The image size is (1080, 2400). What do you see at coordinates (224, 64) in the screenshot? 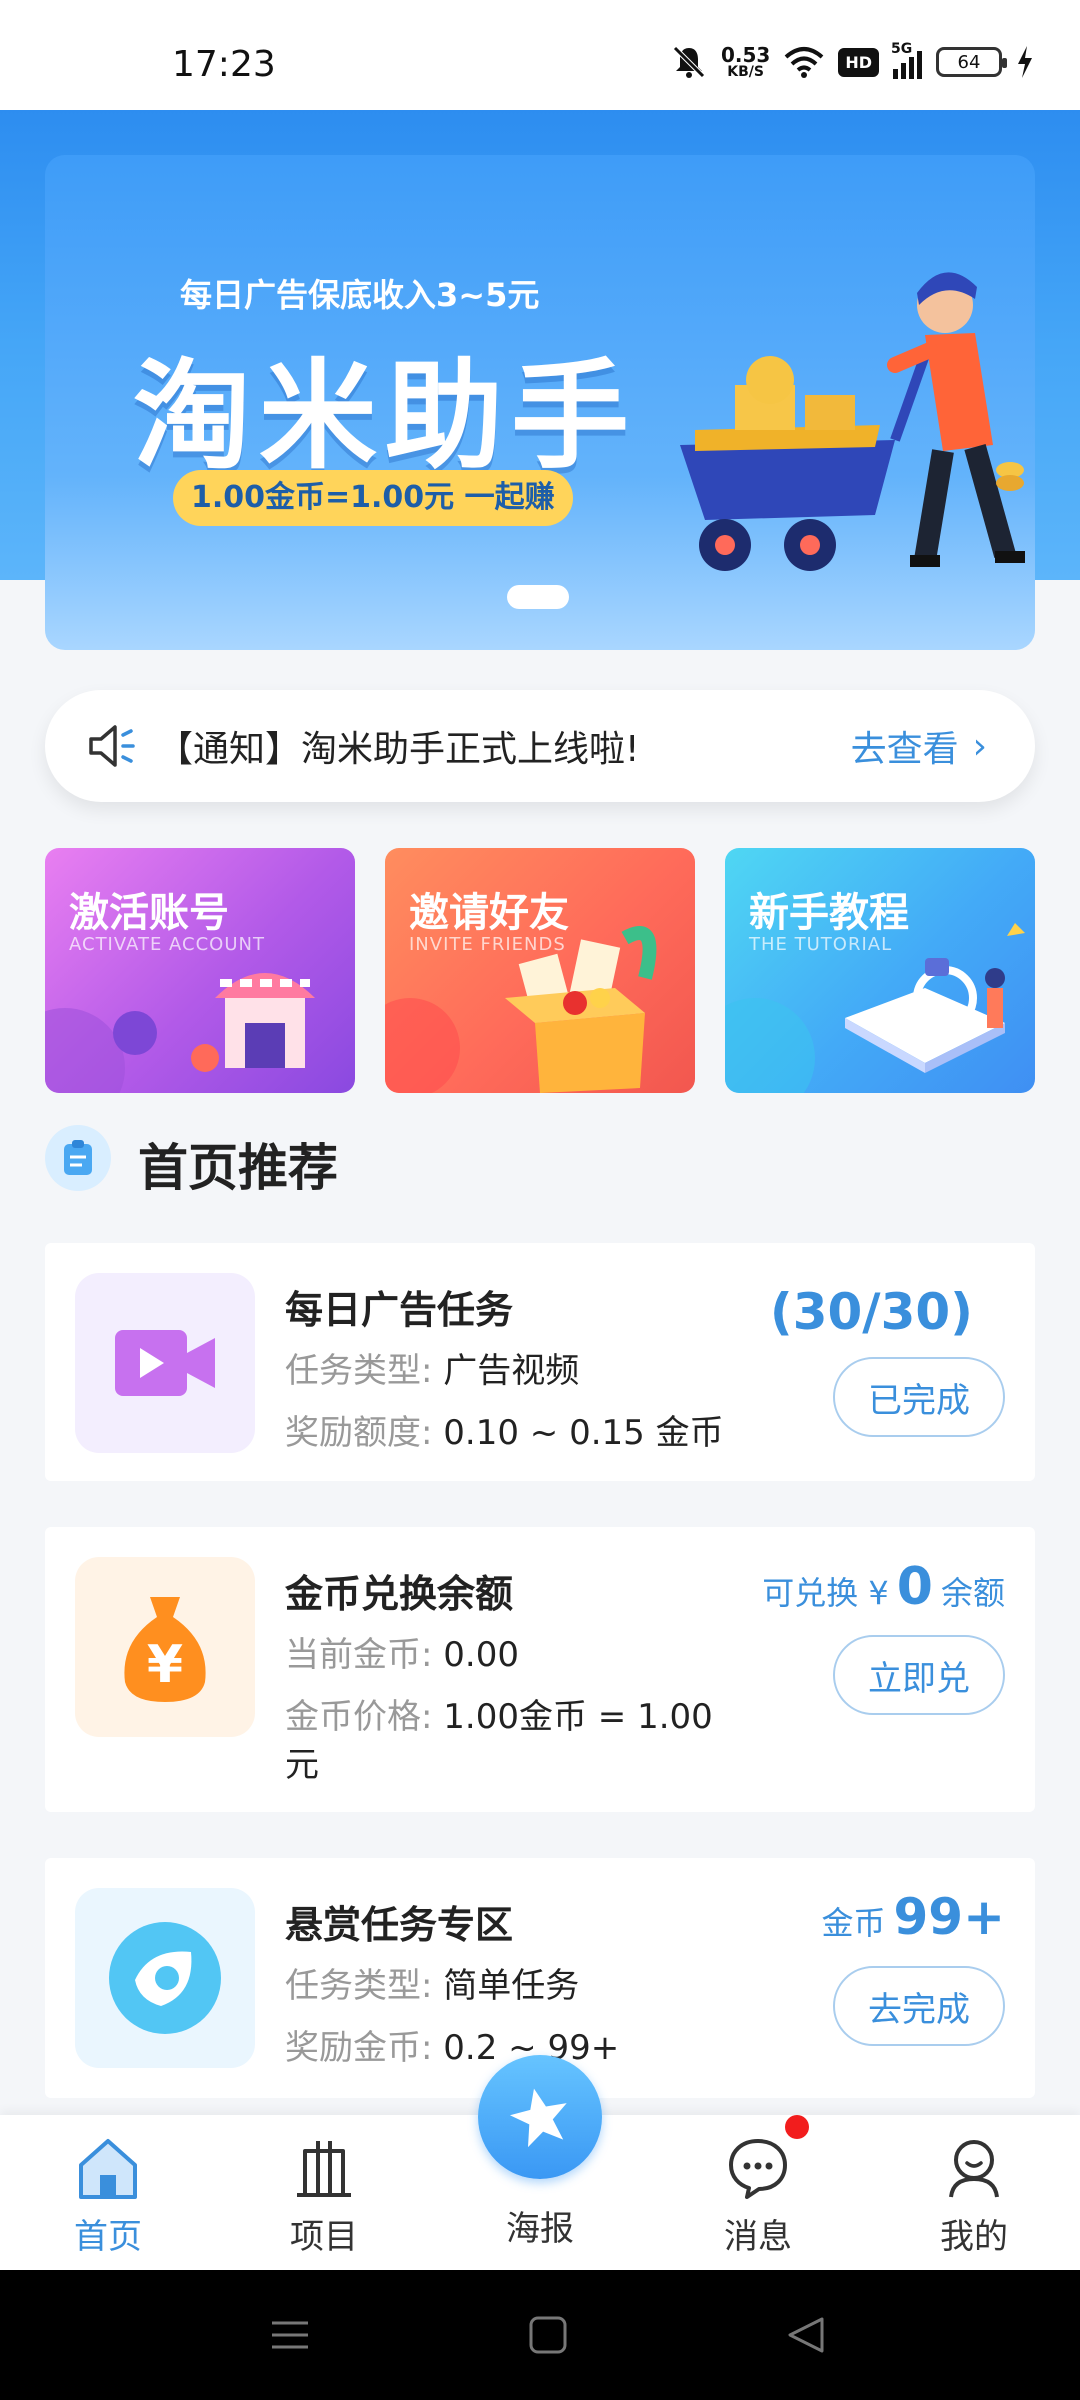
I see `status-time: 17:23` at bounding box center [224, 64].